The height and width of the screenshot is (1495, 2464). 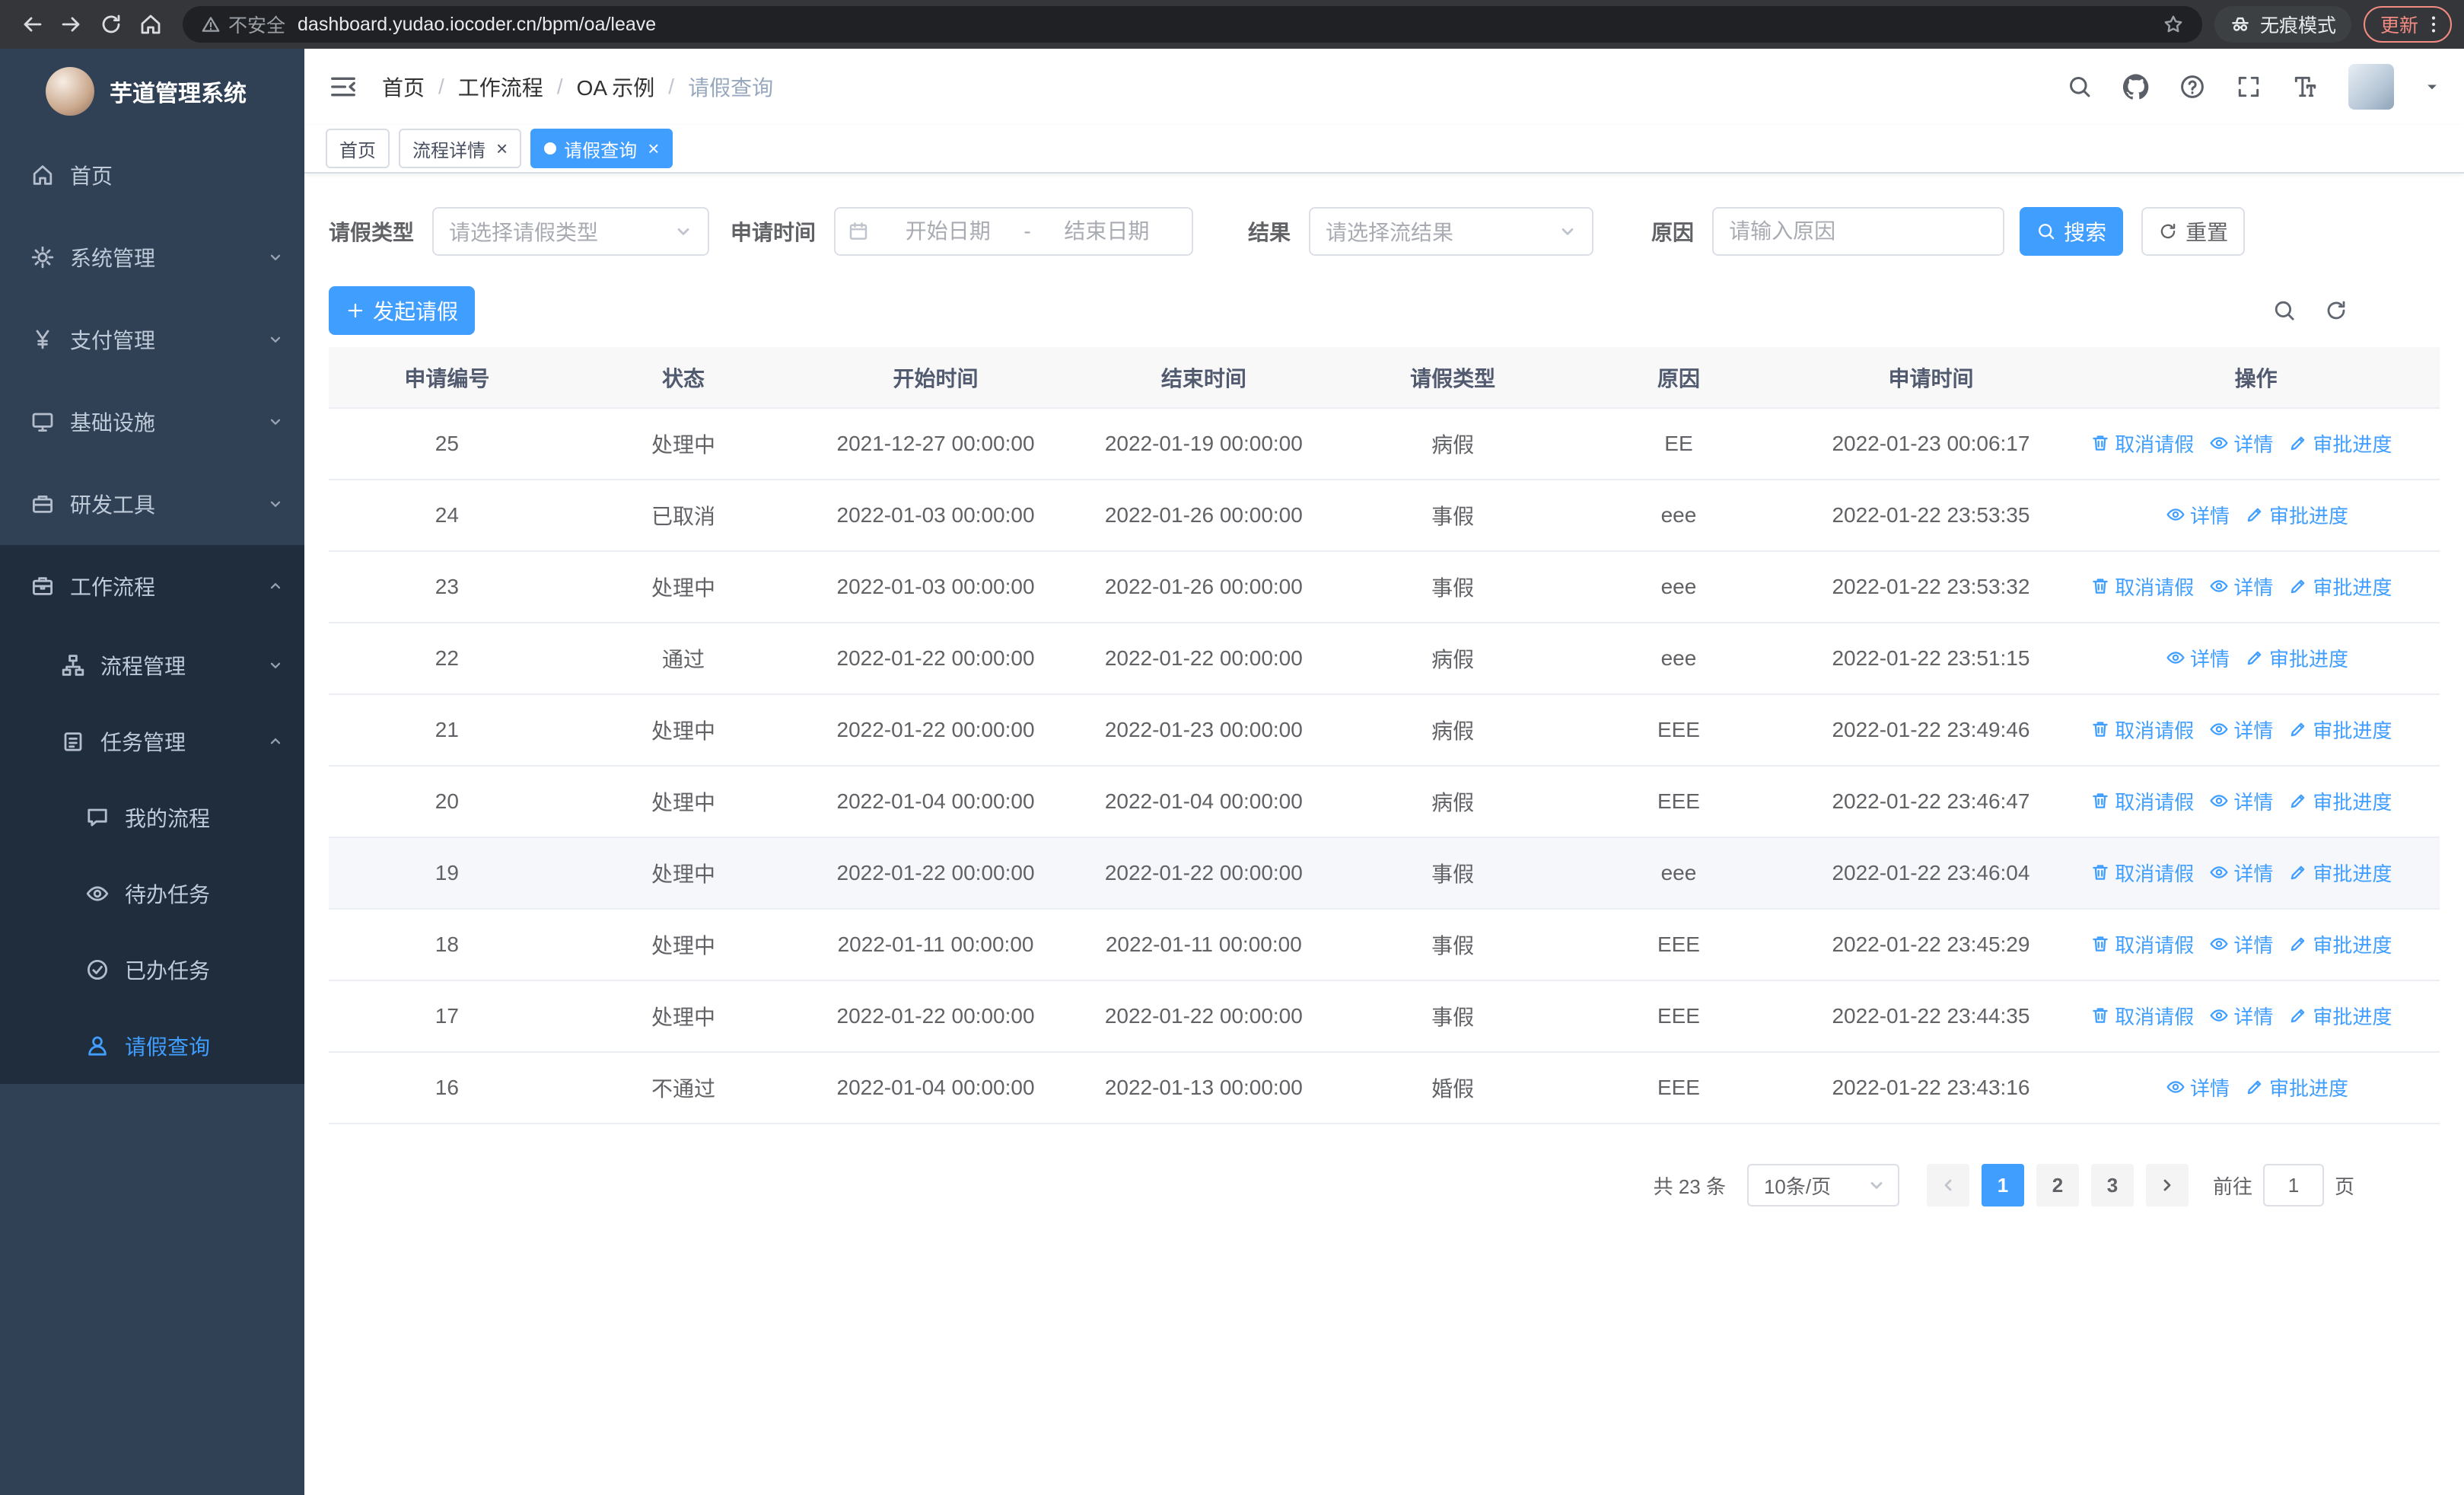 What do you see at coordinates (1947, 1186) in the screenshot?
I see `pagination-prev-button` at bounding box center [1947, 1186].